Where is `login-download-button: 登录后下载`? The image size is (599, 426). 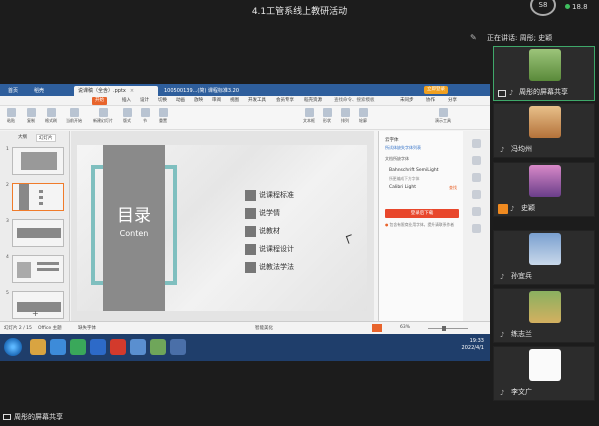
login-download-button: 登录后下载 is located at coordinates (422, 213).